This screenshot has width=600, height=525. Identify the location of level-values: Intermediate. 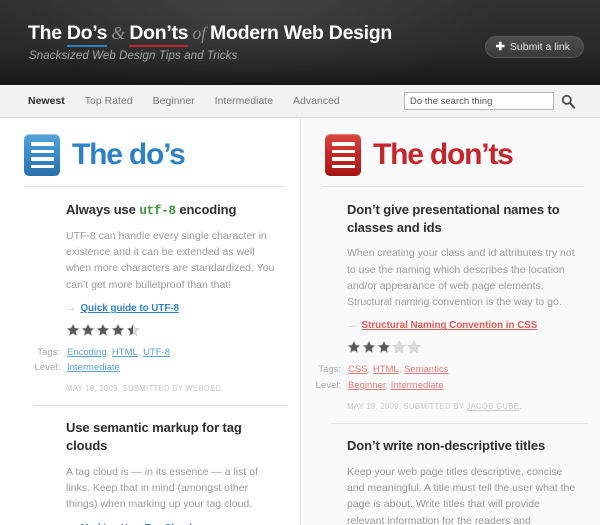
(93, 368).